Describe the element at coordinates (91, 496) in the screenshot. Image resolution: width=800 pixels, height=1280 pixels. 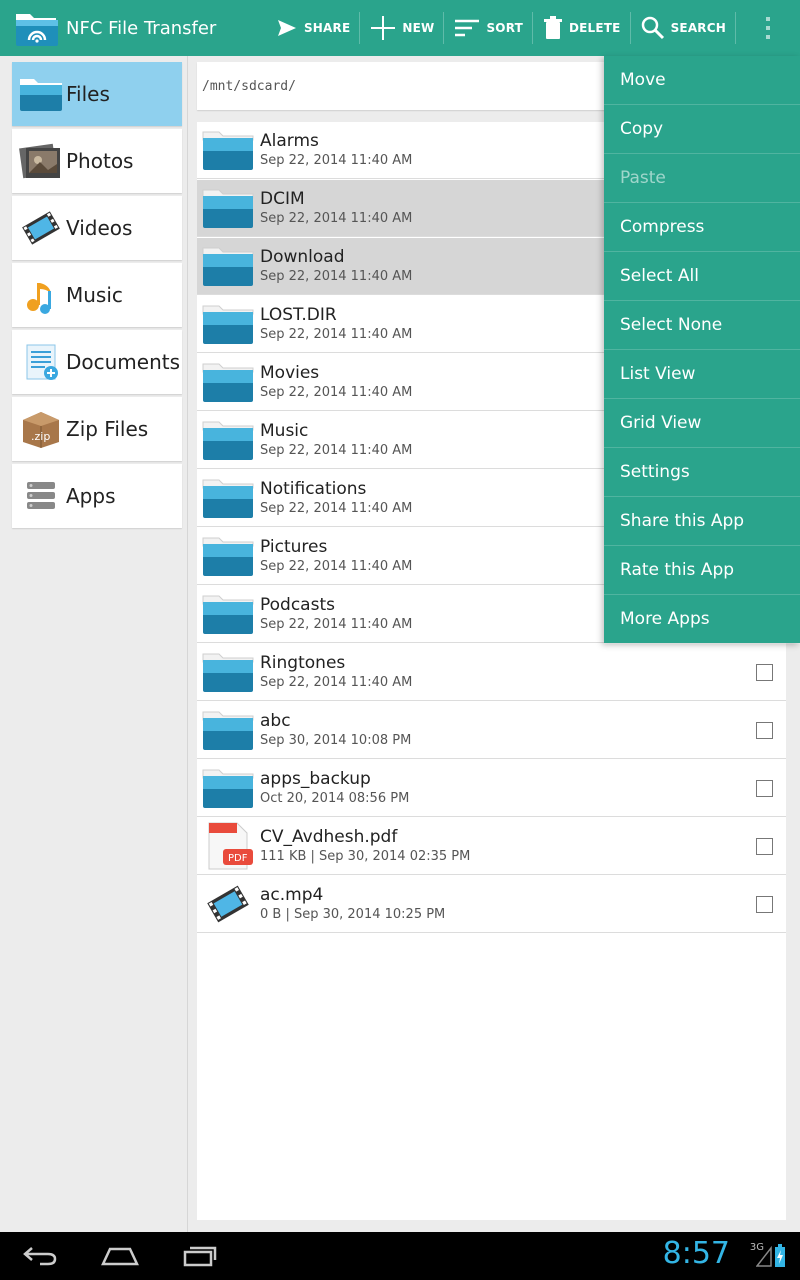
I see `sidebar-item-label: Apps` at that location.